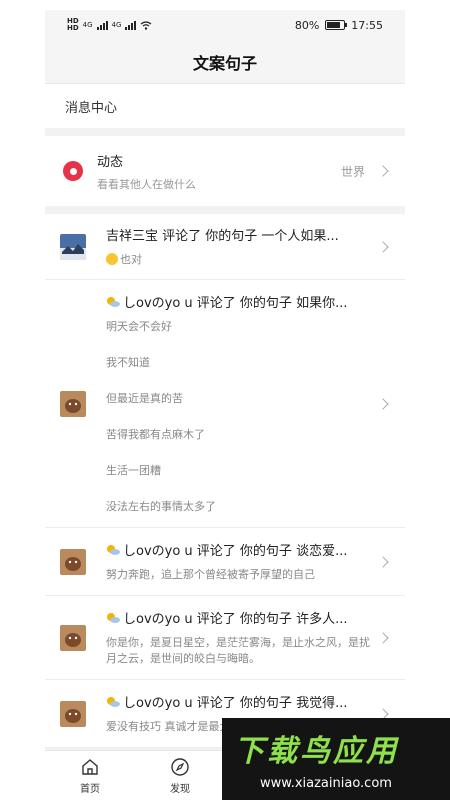  Describe the element at coordinates (102, 25) in the screenshot. I see `signal-icon` at that location.